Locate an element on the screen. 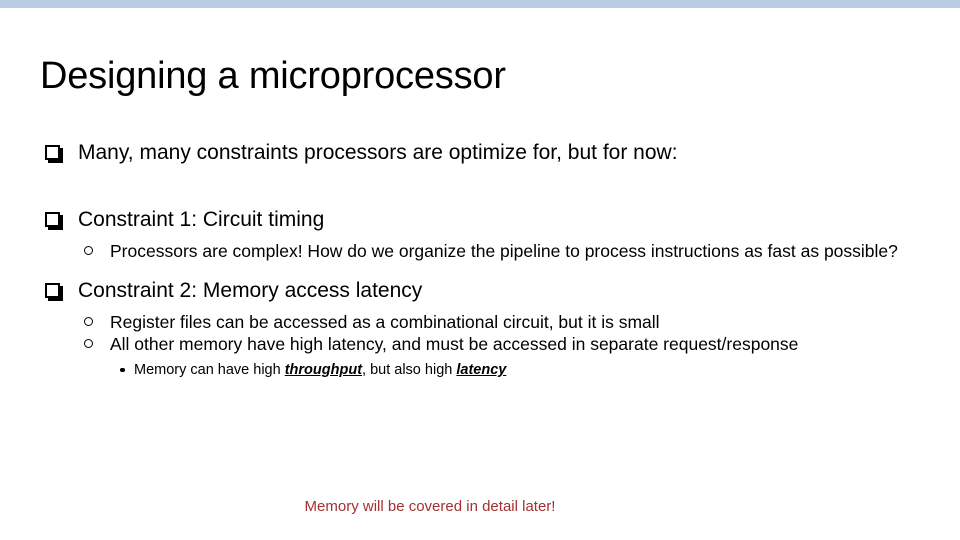  bullet-constraint-1: Constraint 1: Circuit timing is located at coordinates (480, 220).